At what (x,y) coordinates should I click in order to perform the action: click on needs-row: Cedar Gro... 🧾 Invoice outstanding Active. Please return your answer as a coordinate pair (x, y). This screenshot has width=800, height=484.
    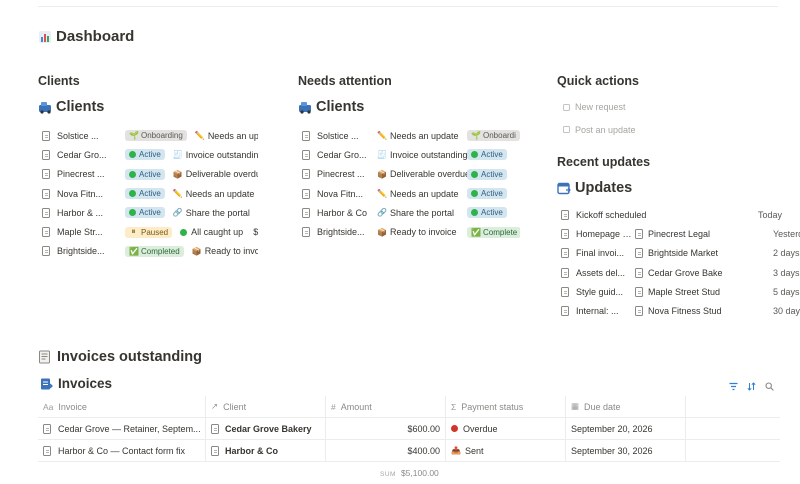
    Looking at the image, I should click on (409, 154).